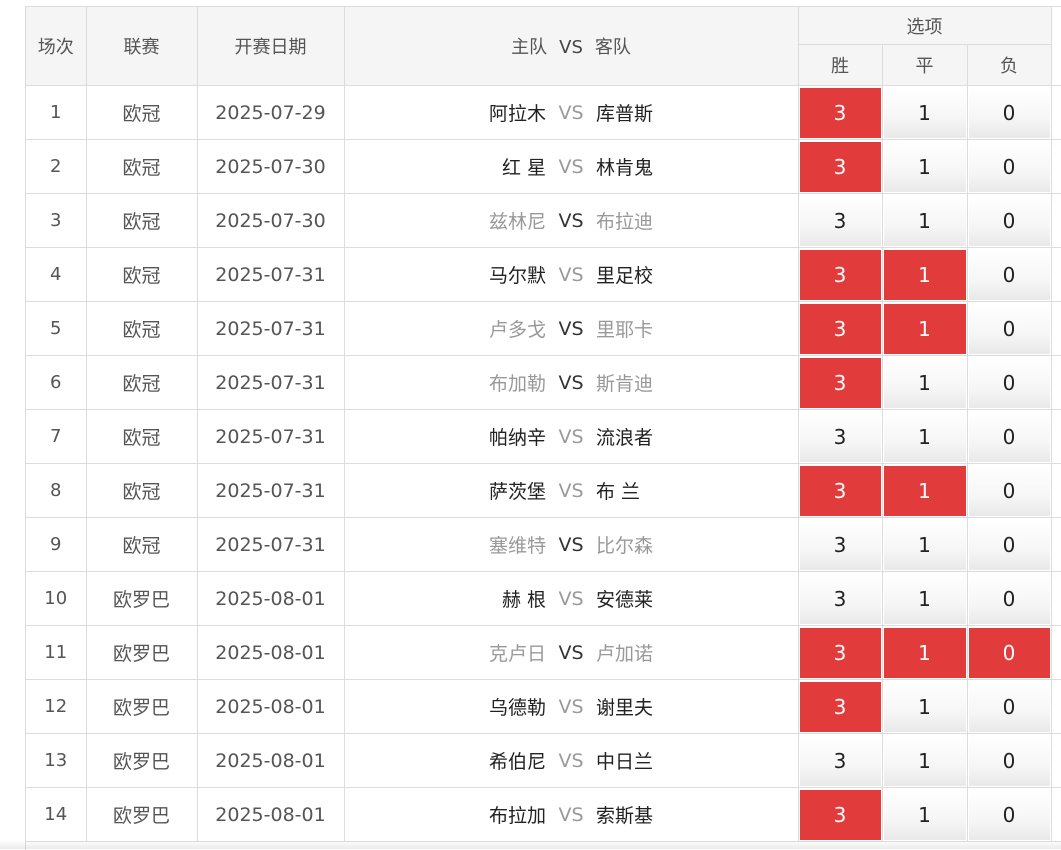 This screenshot has width=1061, height=850. I want to click on away-team: 布 兰, so click(618, 492).